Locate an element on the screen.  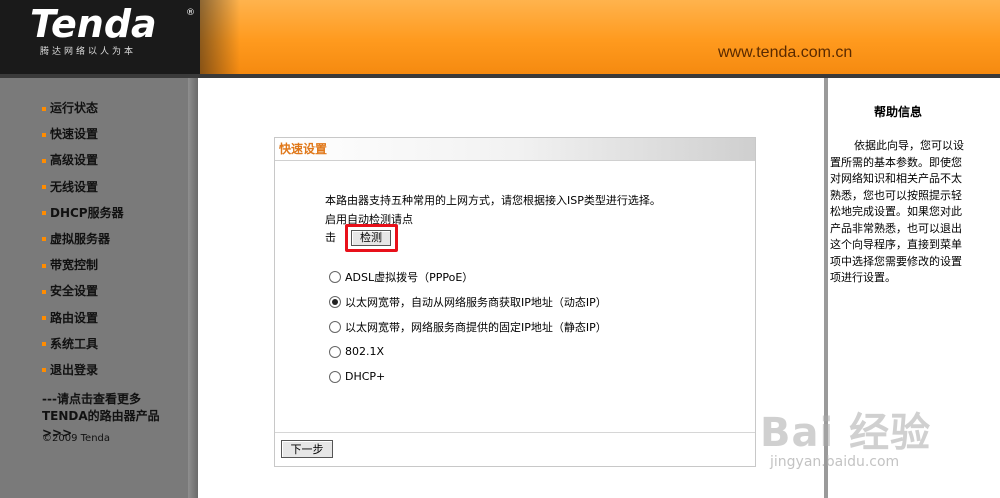
option-static-ip: 以太网宽带，网络服务商提供的固定IP地址（静态IP） is located at coordinates (468, 326).